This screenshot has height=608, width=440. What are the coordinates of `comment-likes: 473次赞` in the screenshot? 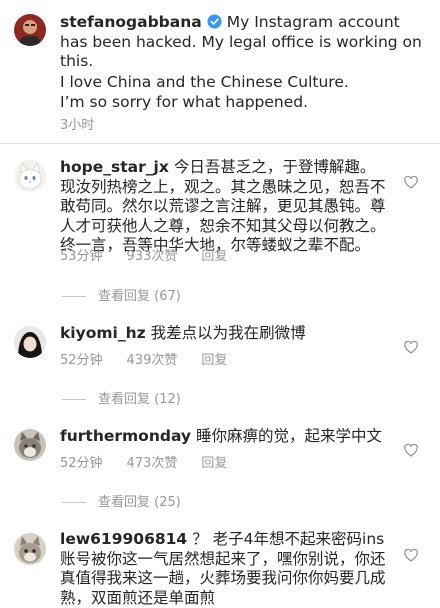 It's located at (152, 463).